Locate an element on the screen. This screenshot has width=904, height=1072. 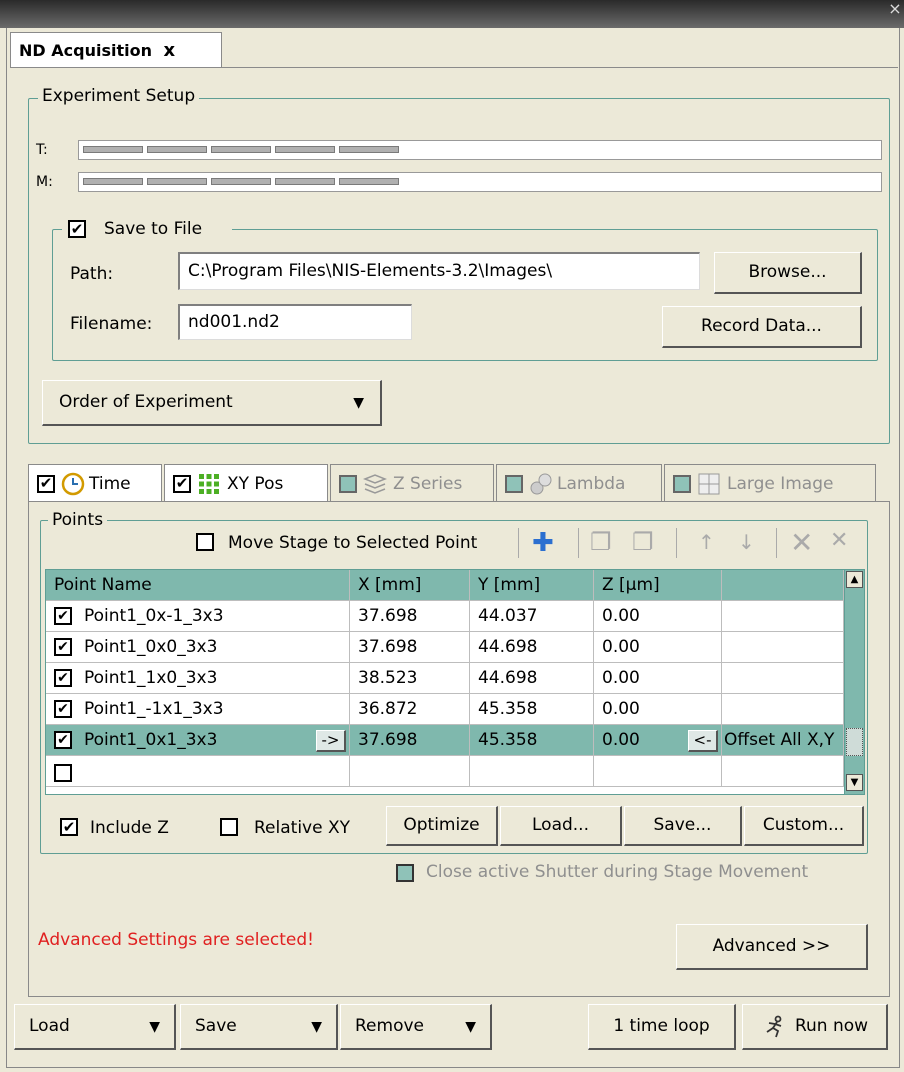
column-header-y: Y [mm] is located at coordinates (532, 585).